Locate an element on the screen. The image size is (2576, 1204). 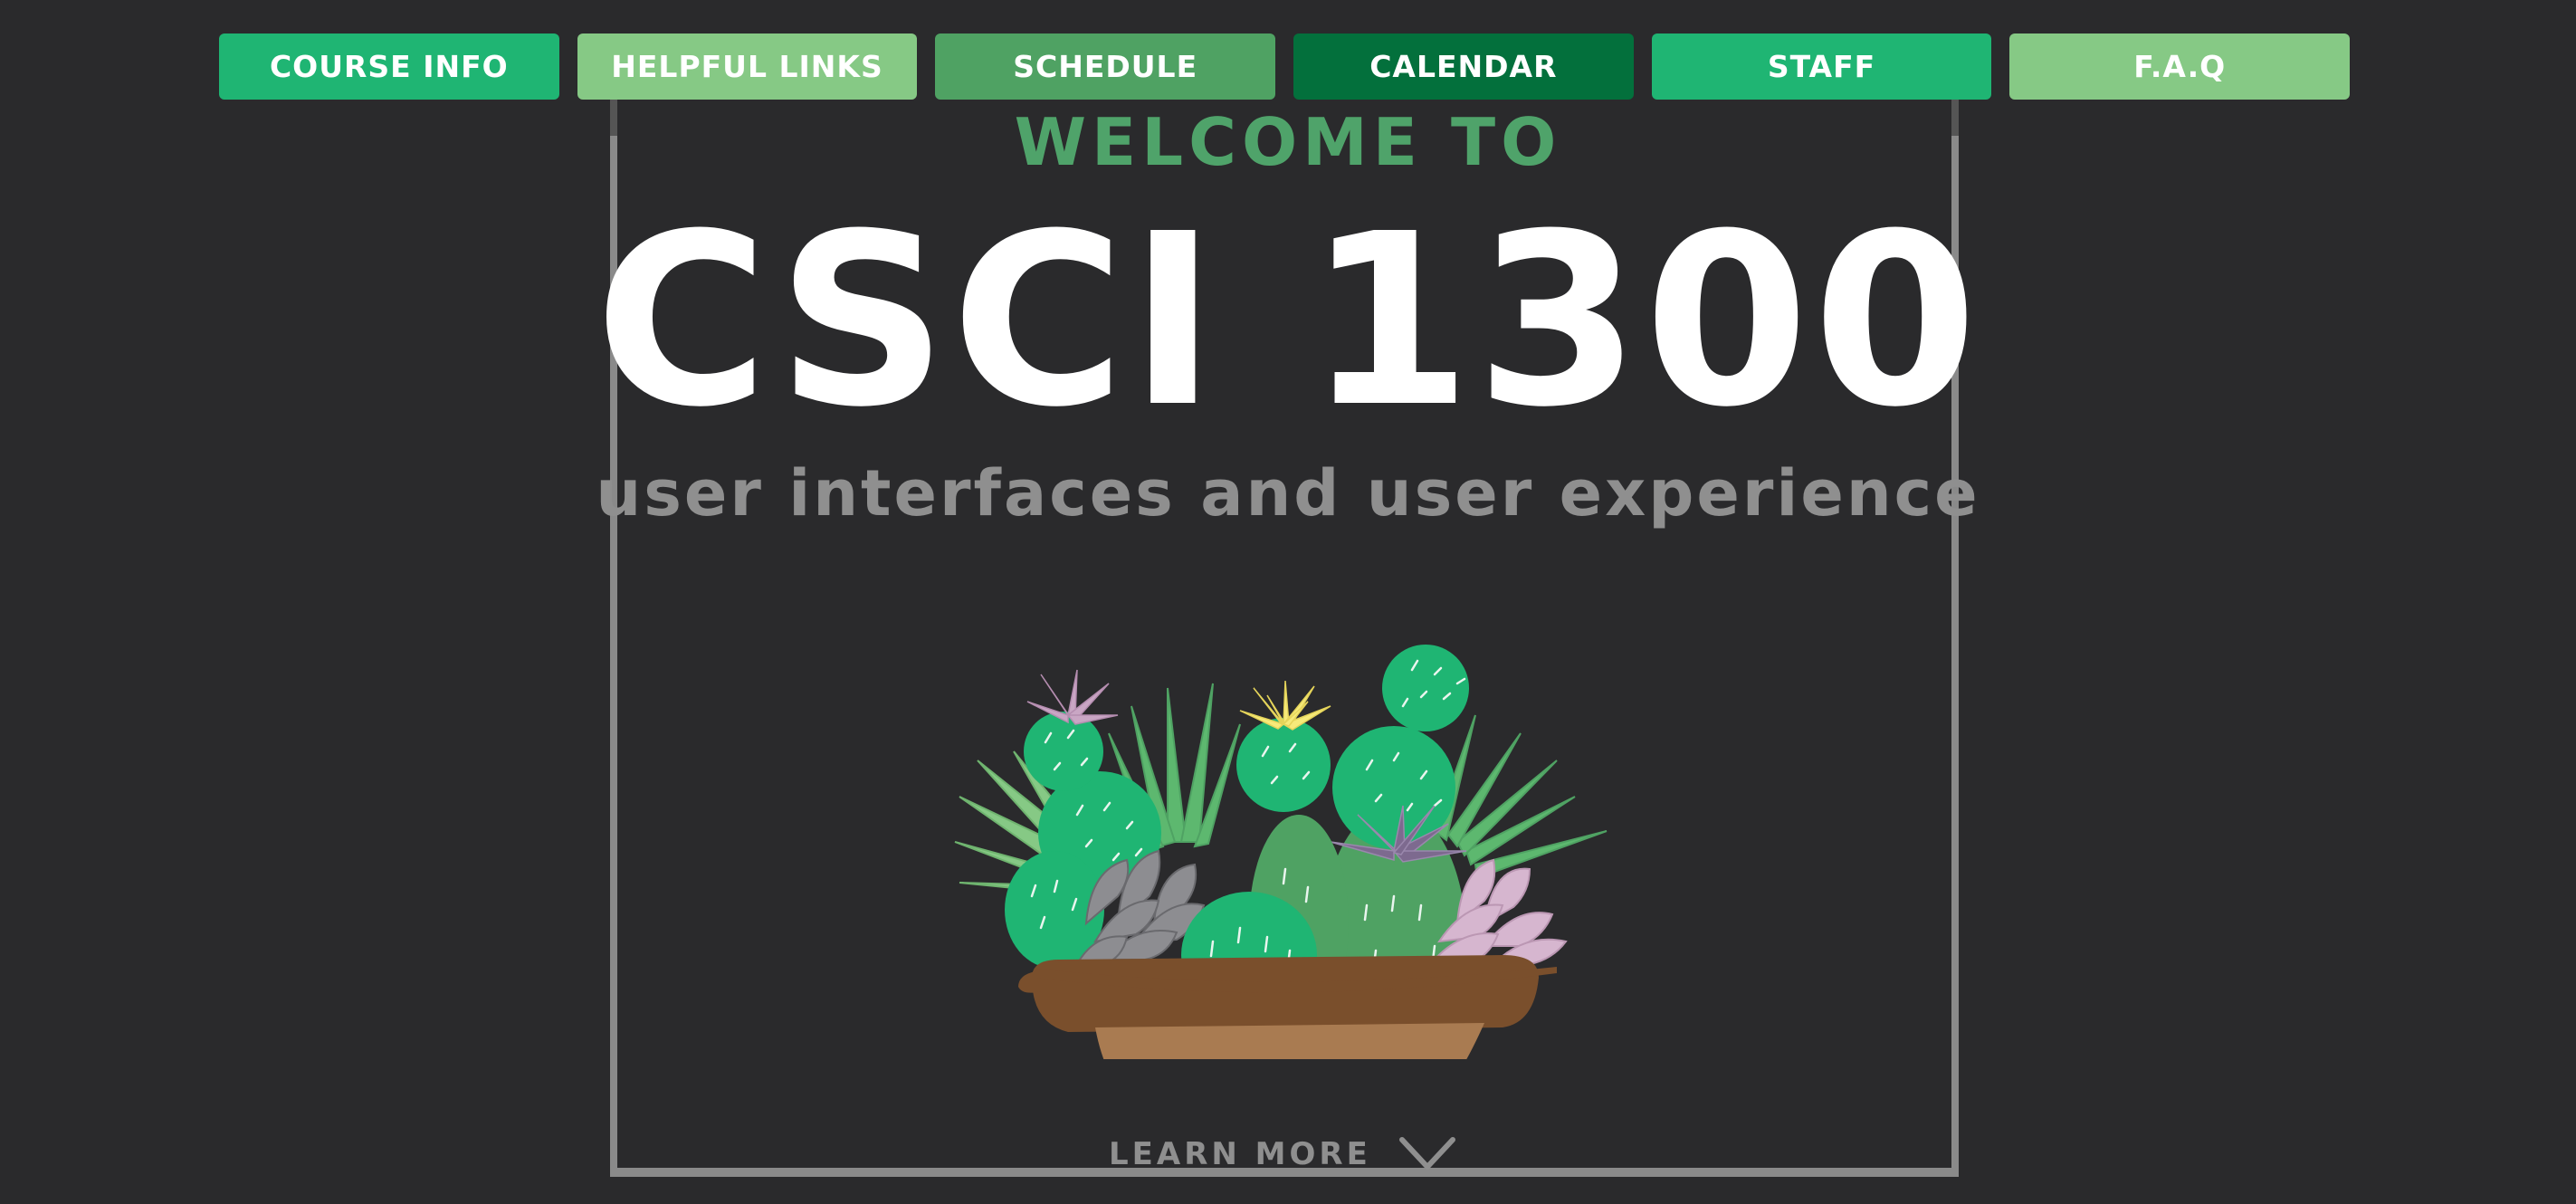
nav-schedule-button: SCHEDULE is located at coordinates (1106, 66).